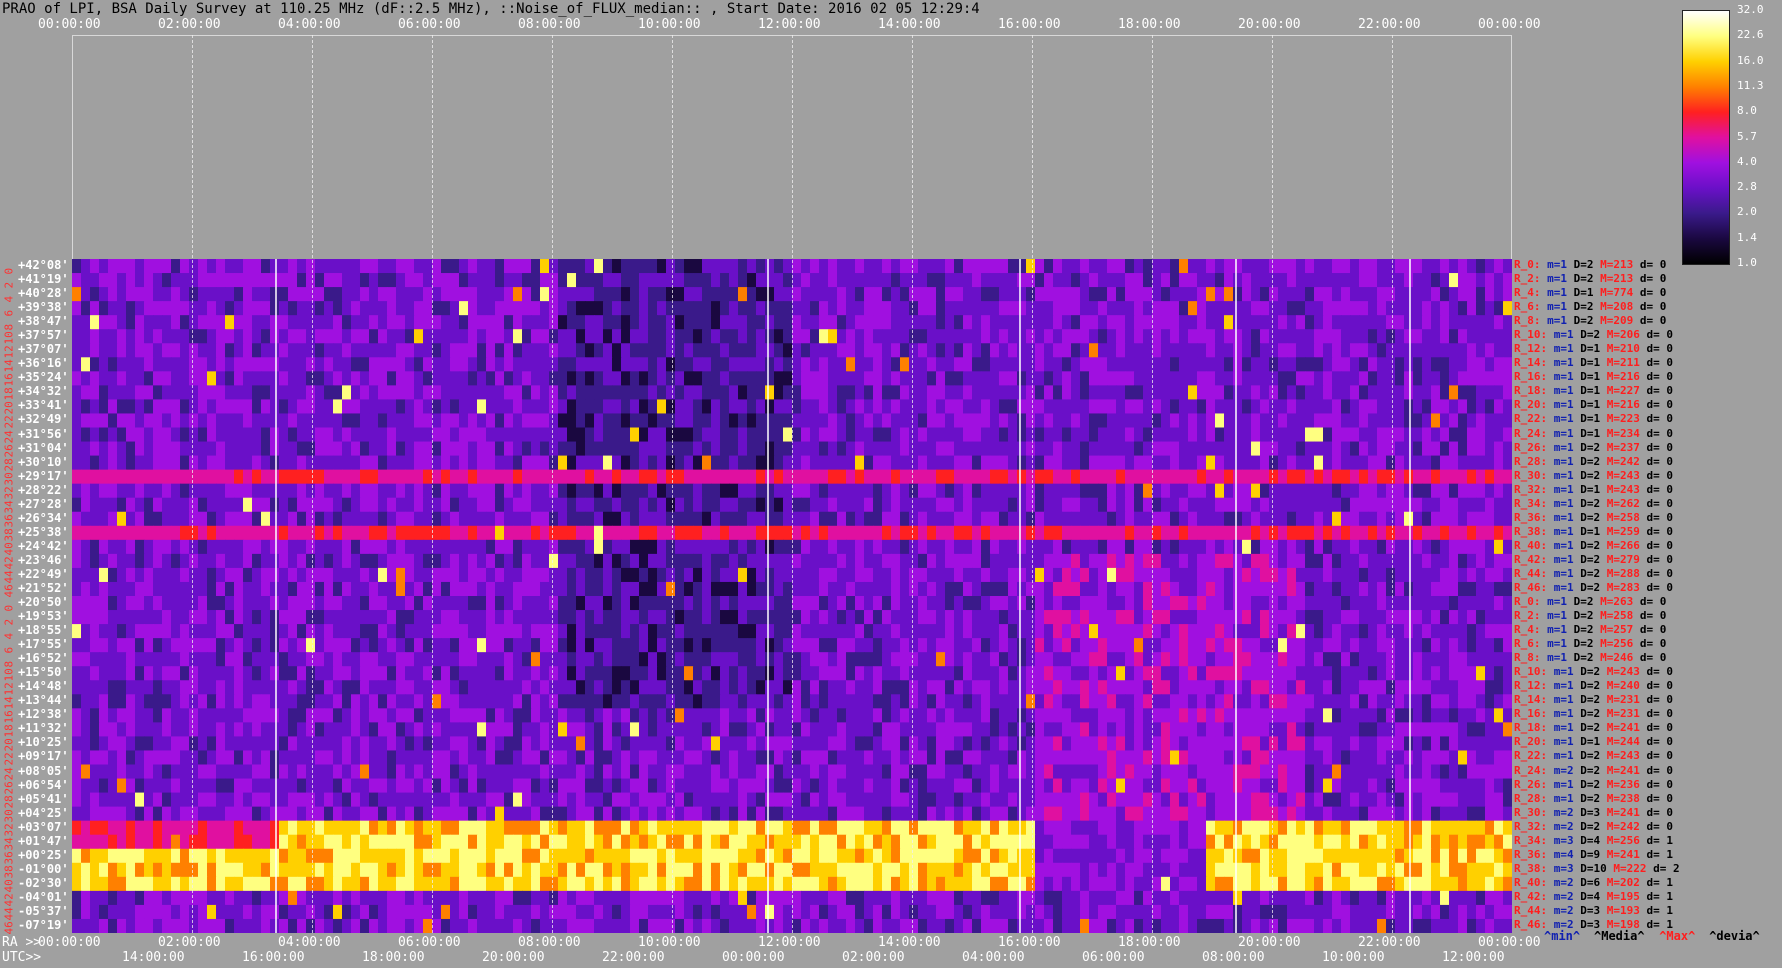 This screenshot has width=1782, height=968. I want to click on top-tick-label: 16:00:00, so click(1029, 24).